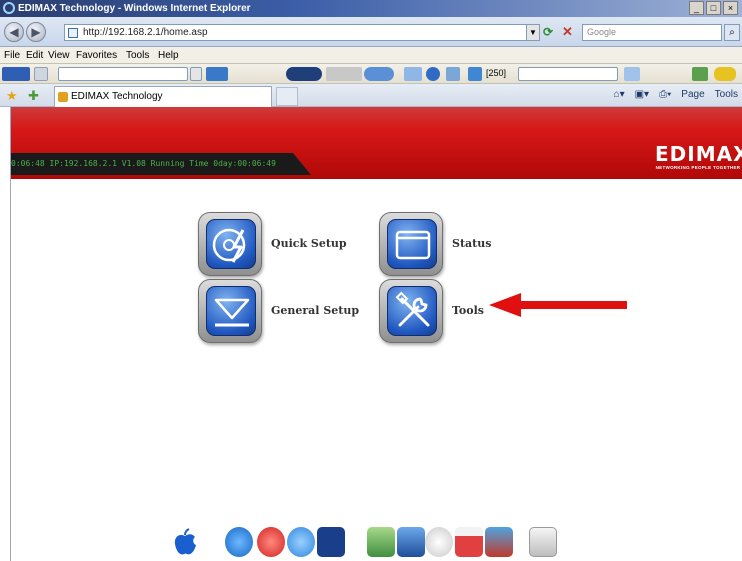 This screenshot has width=742, height=561. I want to click on toolbar-mail-icon, so click(632, 74).